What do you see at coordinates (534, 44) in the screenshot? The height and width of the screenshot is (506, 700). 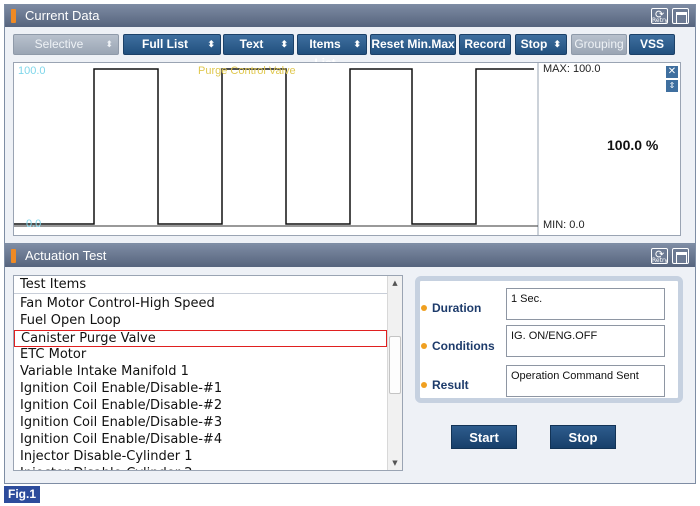 I see `toolbar-button-label: Stop` at bounding box center [534, 44].